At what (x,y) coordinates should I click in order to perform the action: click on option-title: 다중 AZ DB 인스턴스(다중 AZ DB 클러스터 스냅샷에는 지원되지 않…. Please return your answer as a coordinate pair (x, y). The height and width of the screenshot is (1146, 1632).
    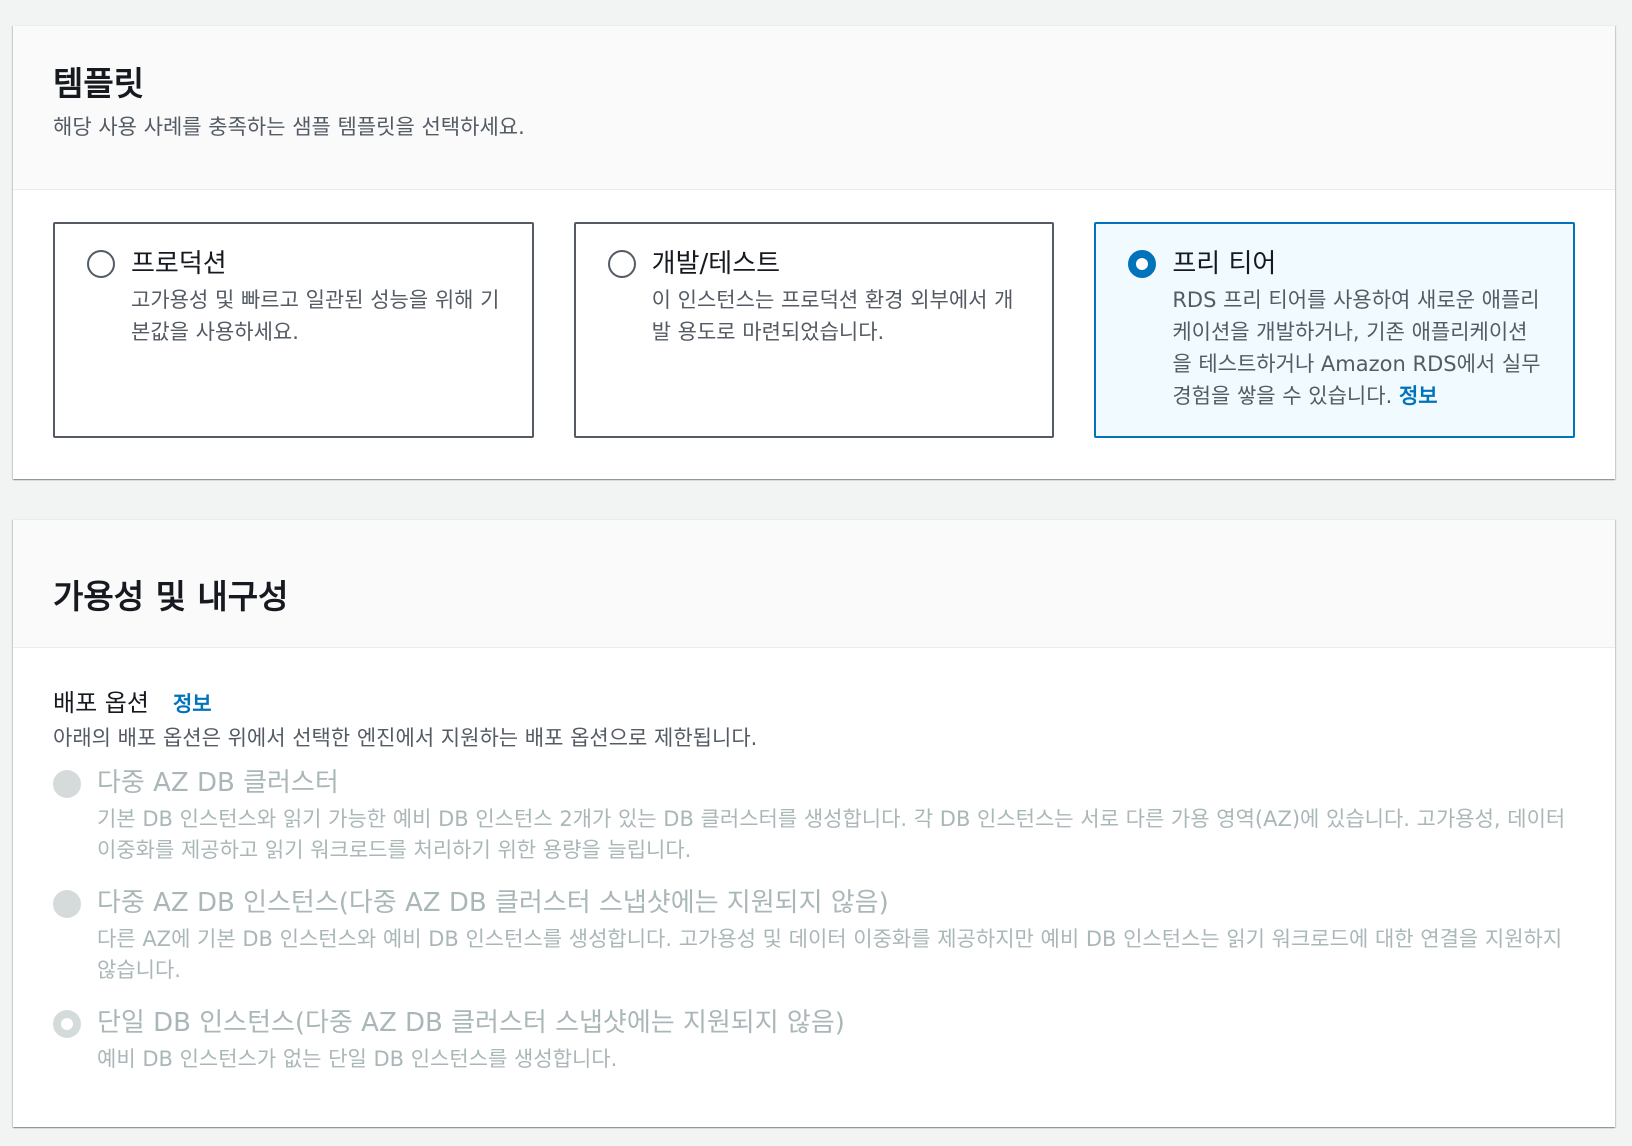
    Looking at the image, I should click on (493, 903).